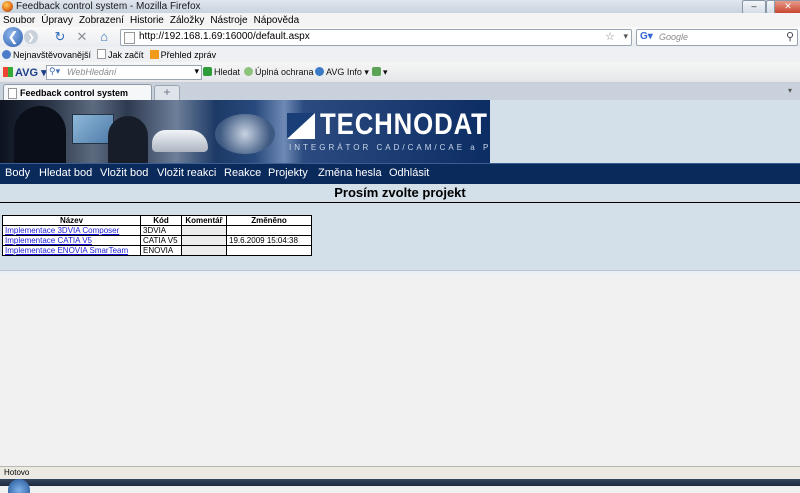  What do you see at coordinates (19, 19) in the screenshot?
I see `menu-soubor: Soubor` at bounding box center [19, 19].